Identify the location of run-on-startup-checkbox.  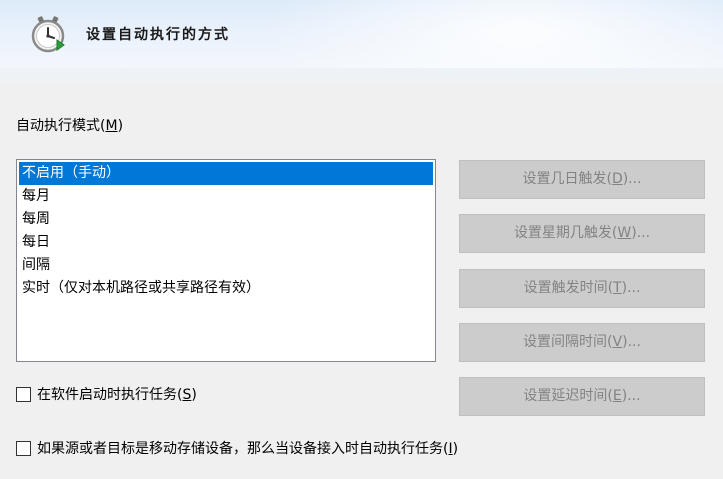
(23, 394).